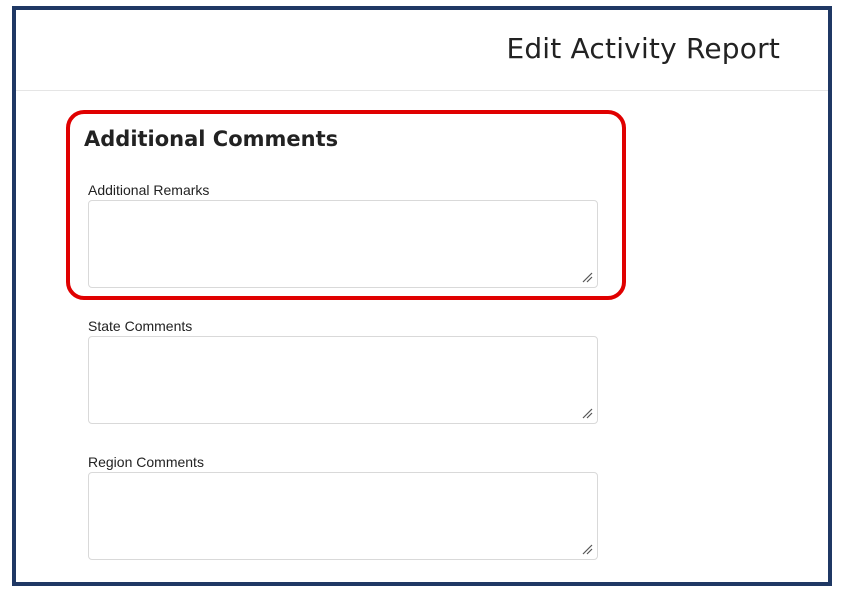 The width and height of the screenshot is (844, 594). Describe the element at coordinates (343, 516) in the screenshot. I see `region-comments-textarea` at that location.